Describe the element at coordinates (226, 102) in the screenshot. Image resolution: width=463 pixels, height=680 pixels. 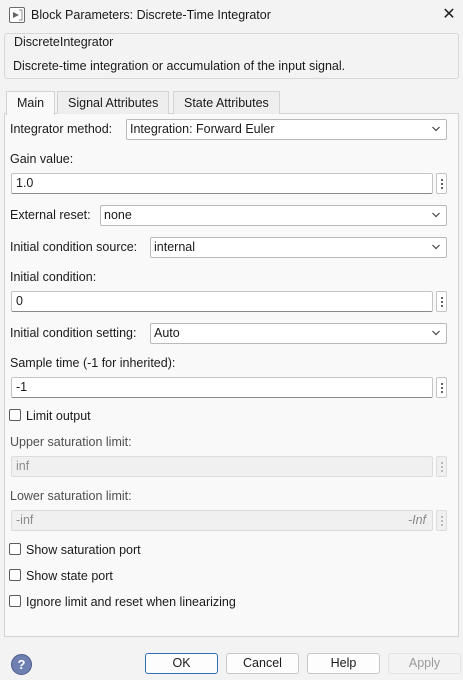
I see `tab-state-attributes: State Attributes` at that location.